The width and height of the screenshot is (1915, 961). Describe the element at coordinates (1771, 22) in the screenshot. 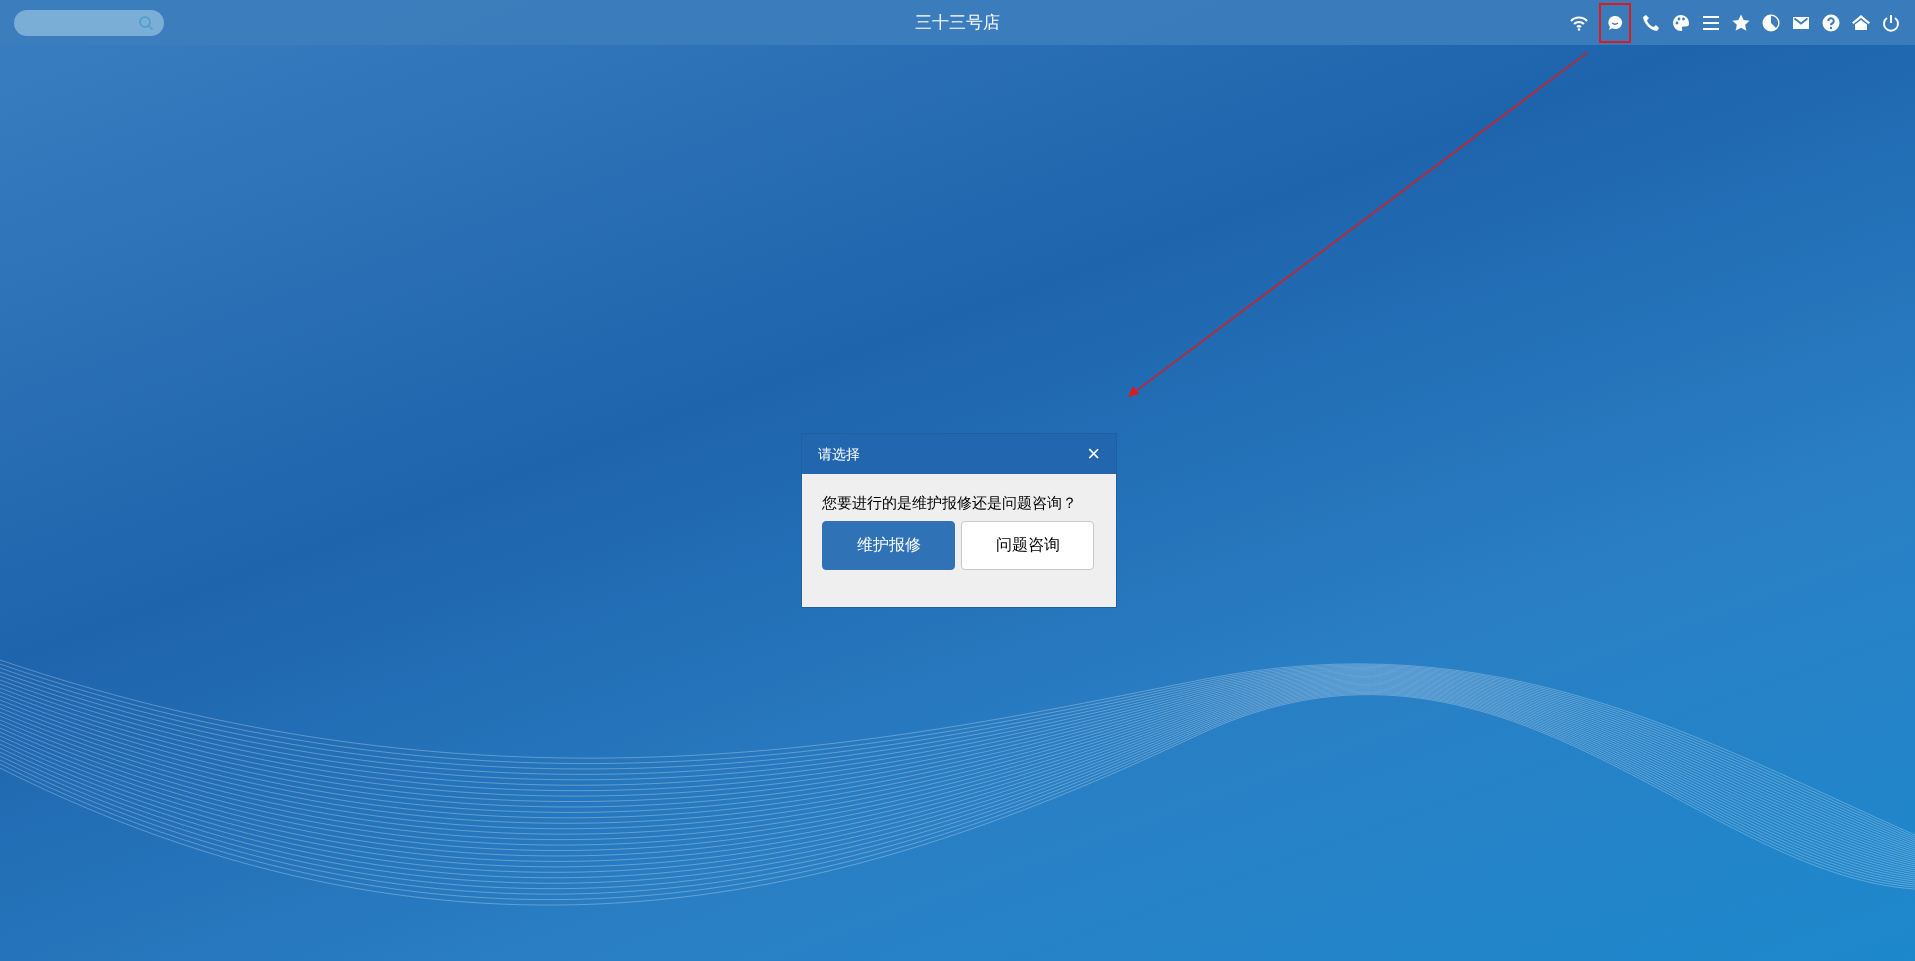

I see `half-circle-icon` at that location.